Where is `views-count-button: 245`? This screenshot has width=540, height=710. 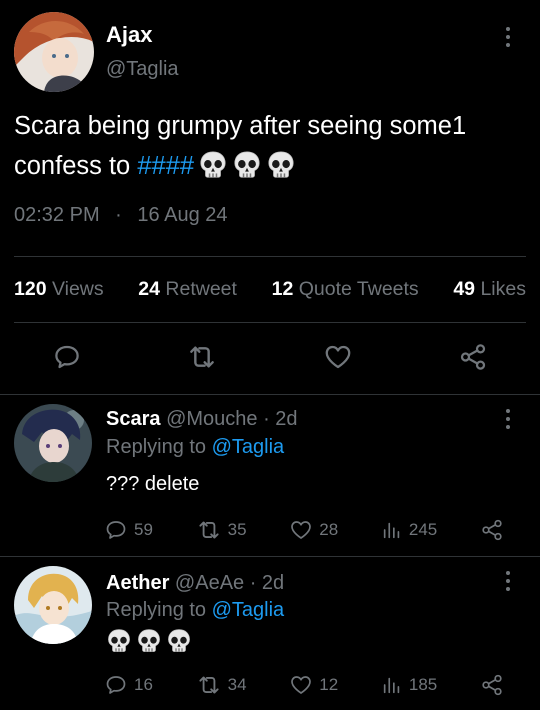 views-count-button: 245 is located at coordinates (409, 530).